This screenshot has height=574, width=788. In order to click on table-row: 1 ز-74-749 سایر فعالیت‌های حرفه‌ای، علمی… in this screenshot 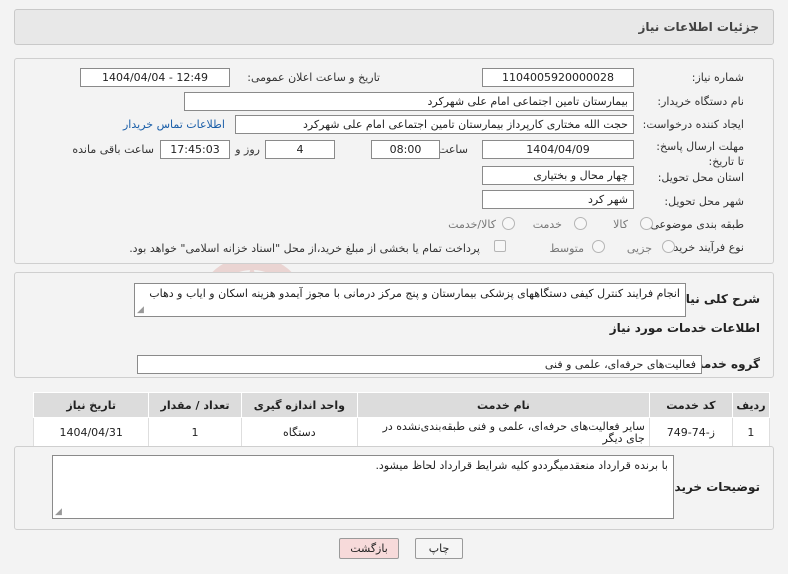, I will do `click(401, 432)`.